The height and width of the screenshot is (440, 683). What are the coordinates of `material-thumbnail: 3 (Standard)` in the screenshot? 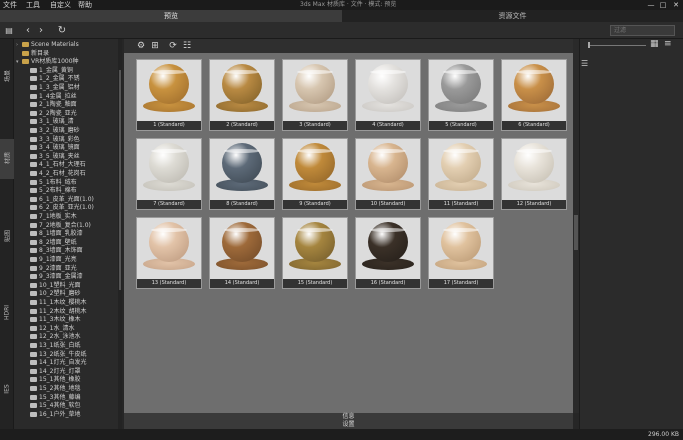 It's located at (315, 95).